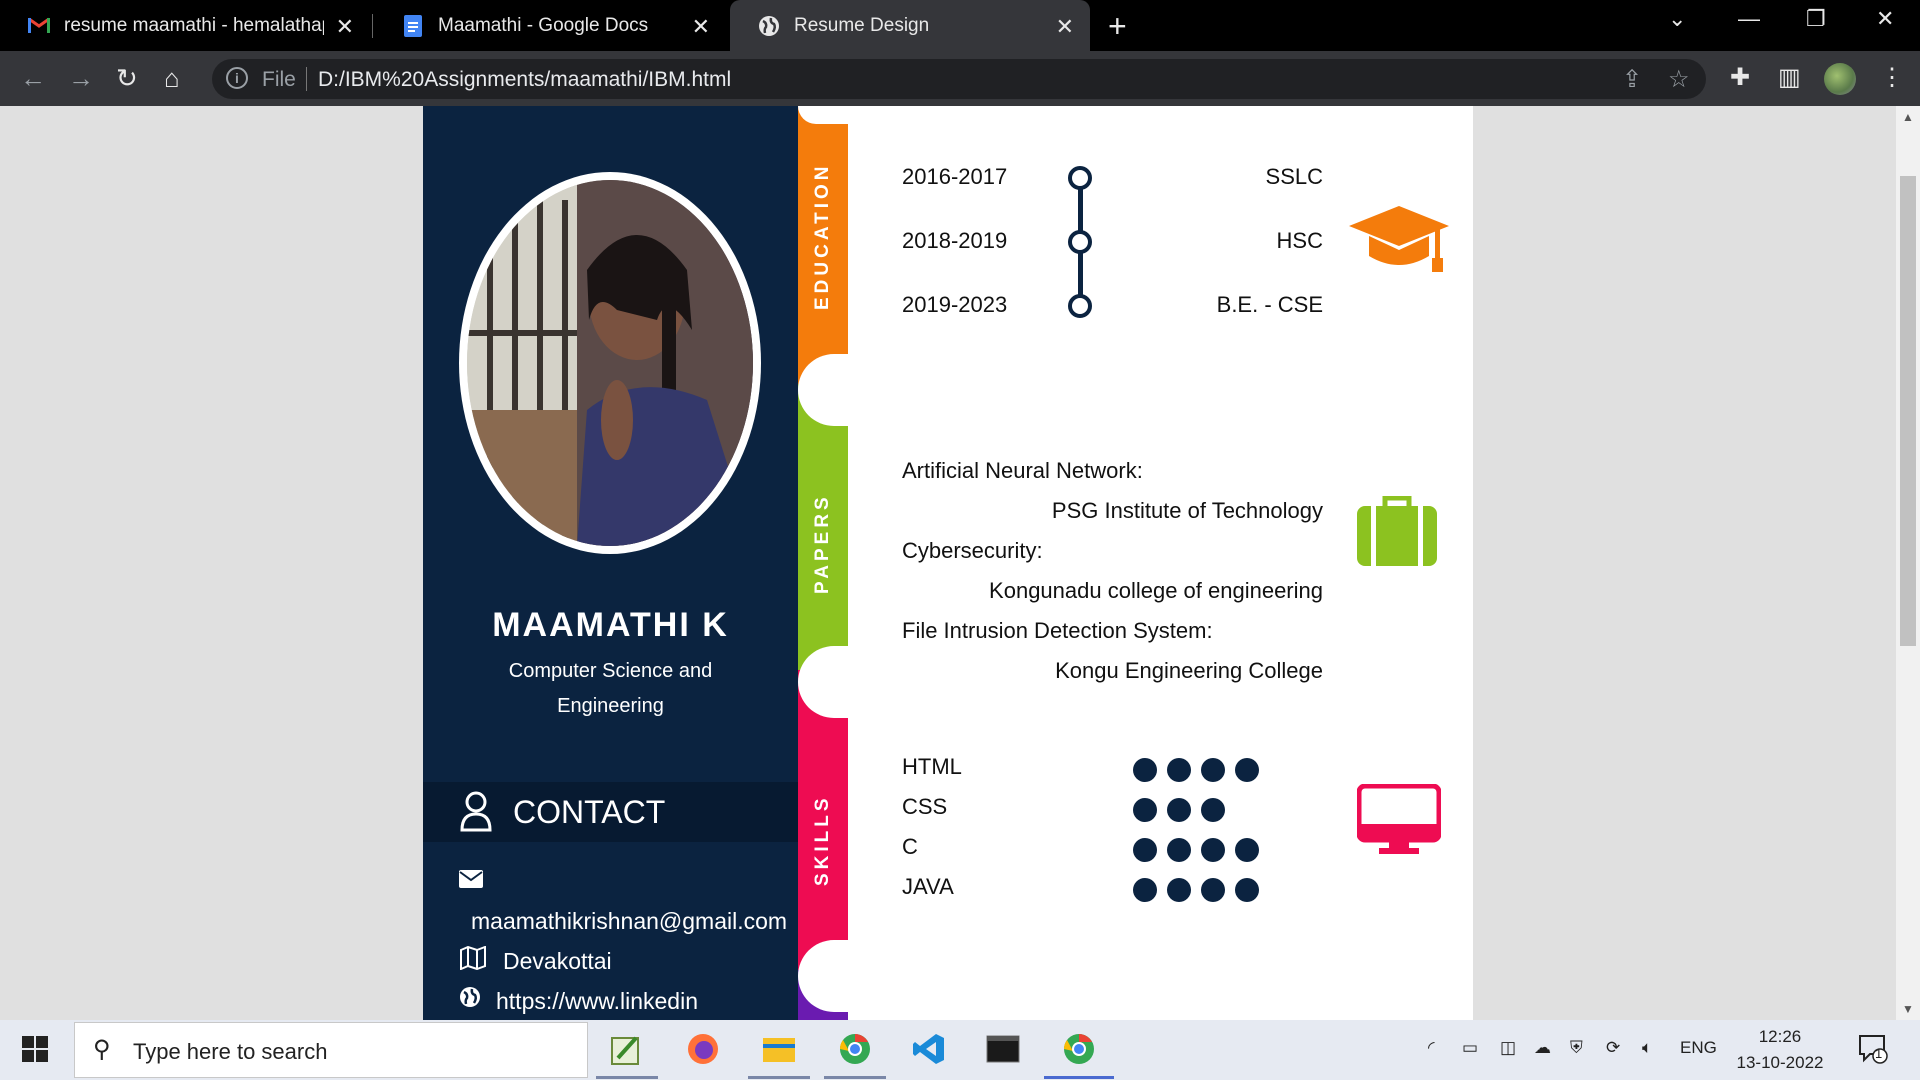  What do you see at coordinates (1740, 77) in the screenshot?
I see `extensions-icon: ✚` at bounding box center [1740, 77].